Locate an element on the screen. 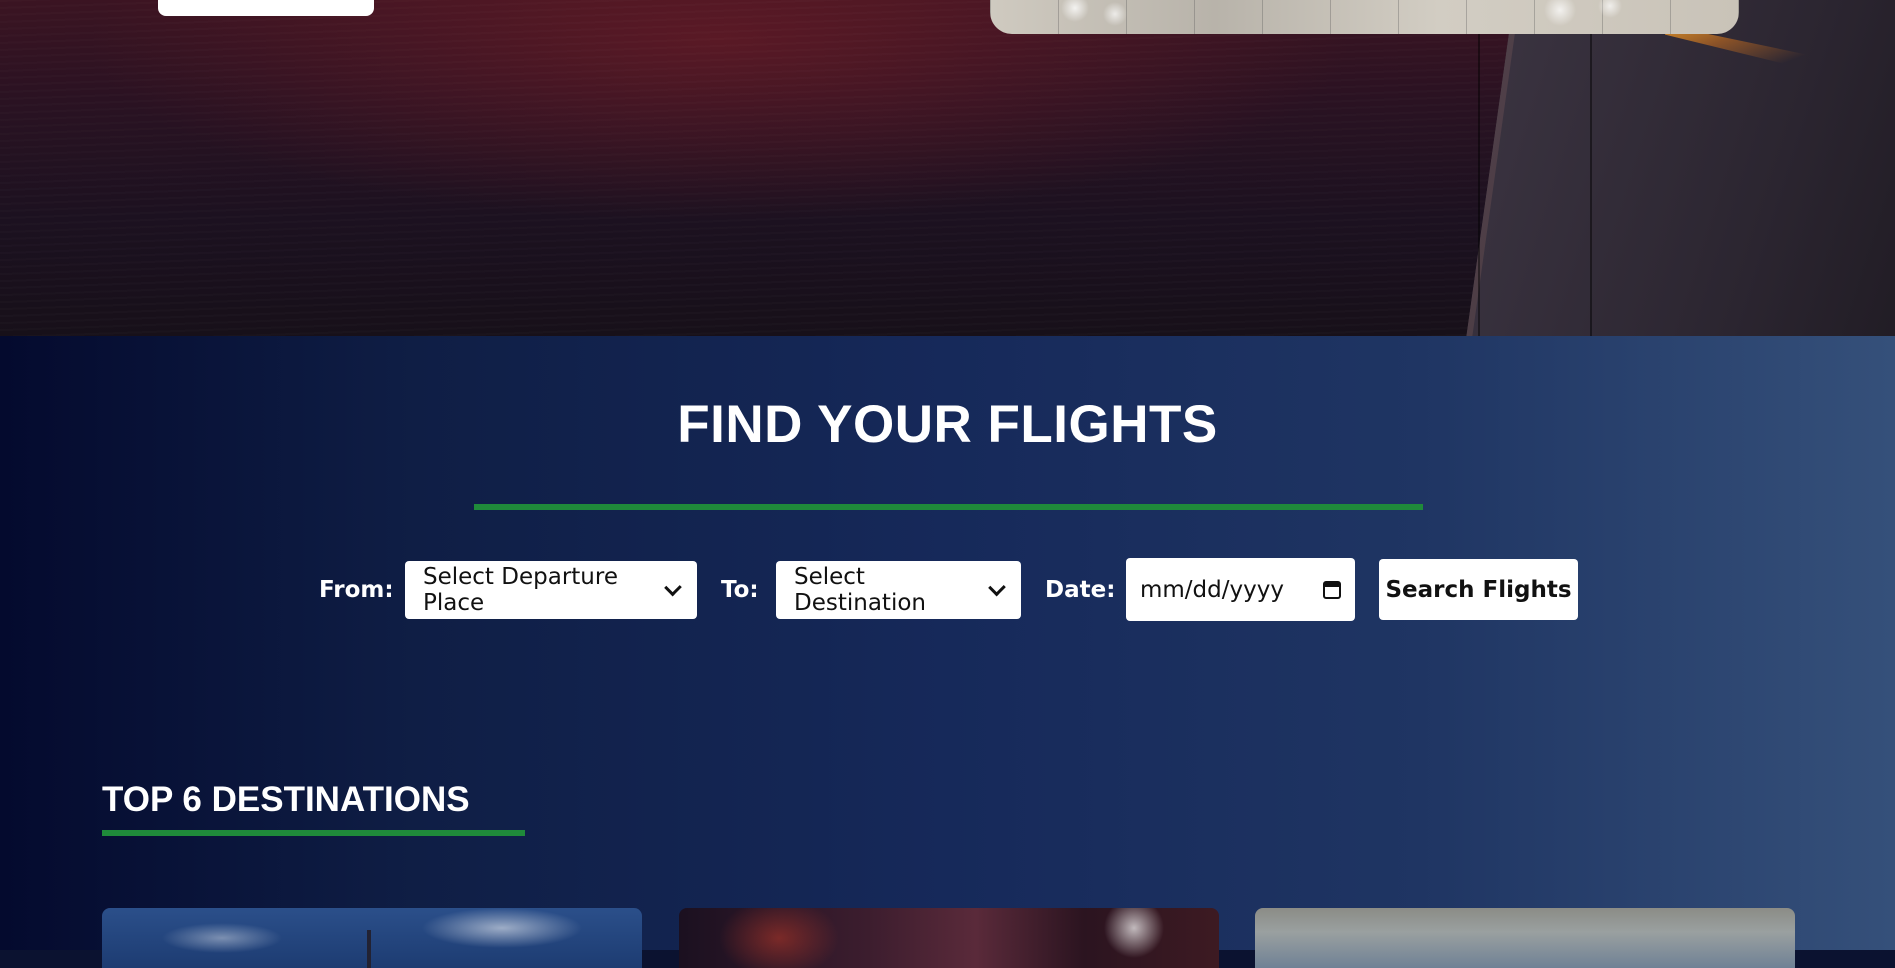 The image size is (1895, 968). map-lights is located at coordinates (1364, 17).